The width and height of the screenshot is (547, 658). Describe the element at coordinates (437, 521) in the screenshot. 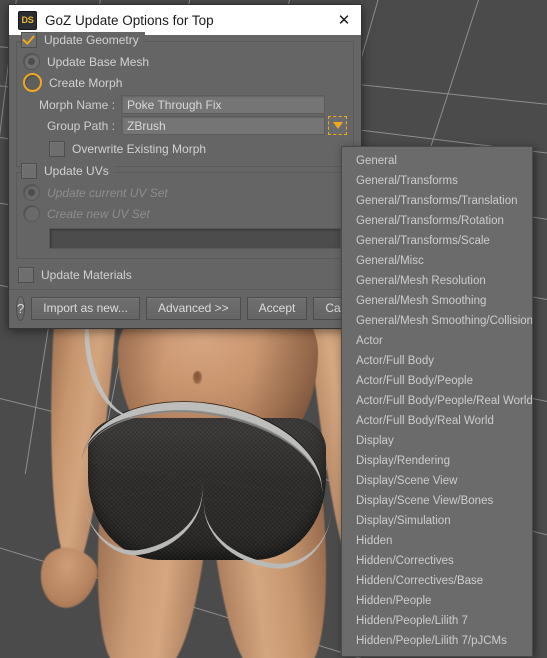

I see `dropdown-item: Display/Simulation` at that location.